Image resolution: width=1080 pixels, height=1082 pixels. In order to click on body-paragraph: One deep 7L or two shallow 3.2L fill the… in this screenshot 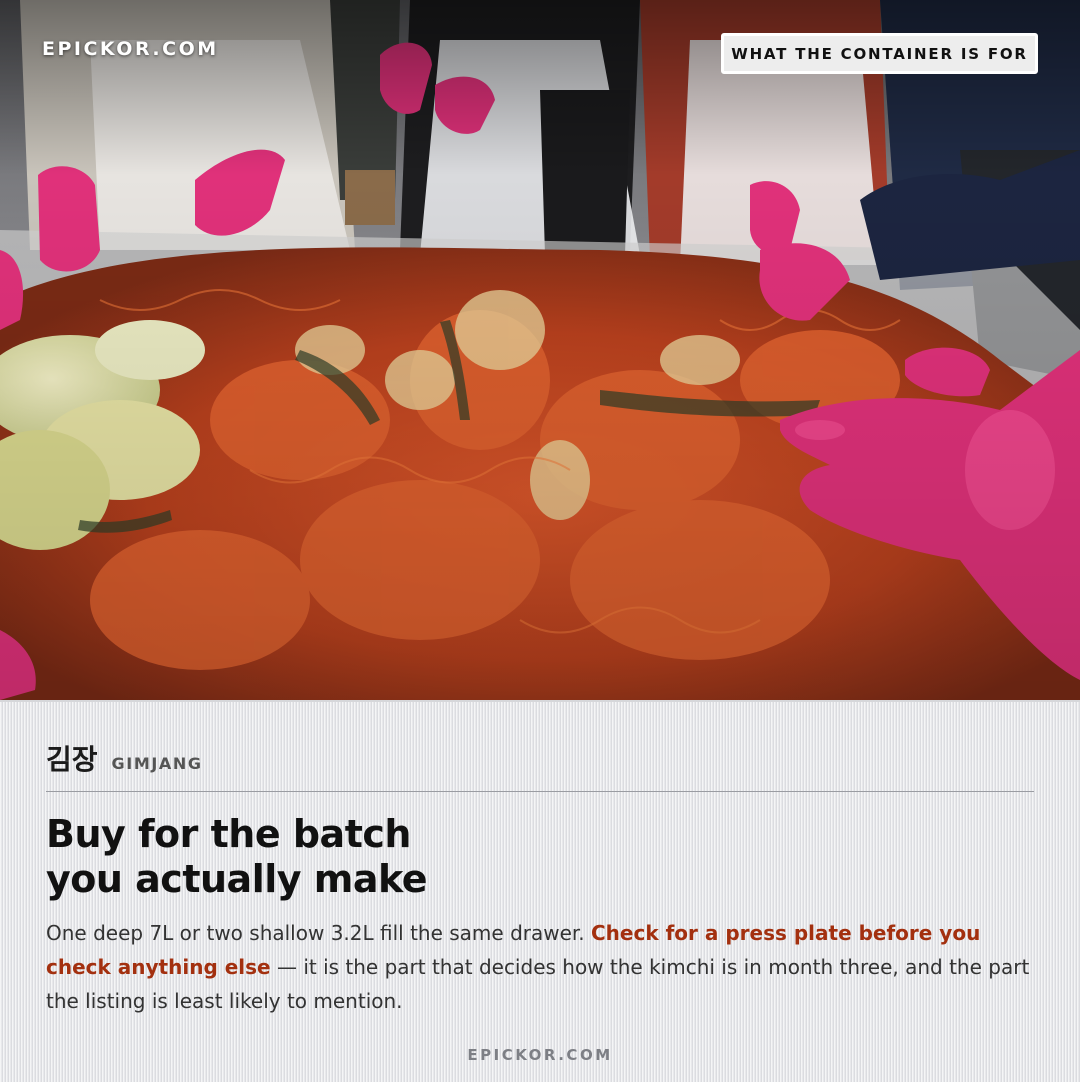, I will do `click(541, 967)`.